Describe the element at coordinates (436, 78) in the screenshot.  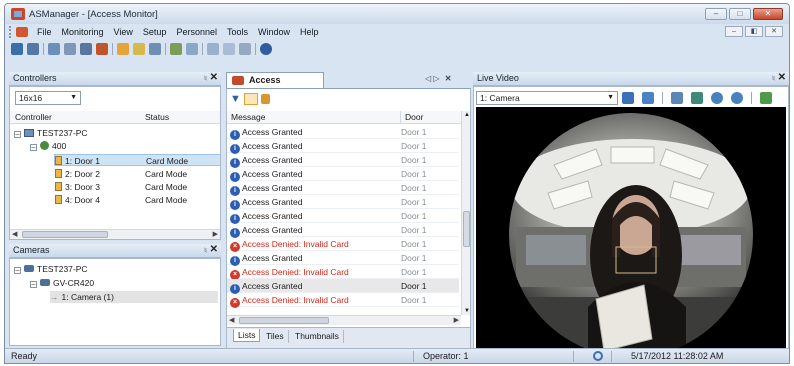
I see `tab-scroll-right-icon: ▷` at that location.